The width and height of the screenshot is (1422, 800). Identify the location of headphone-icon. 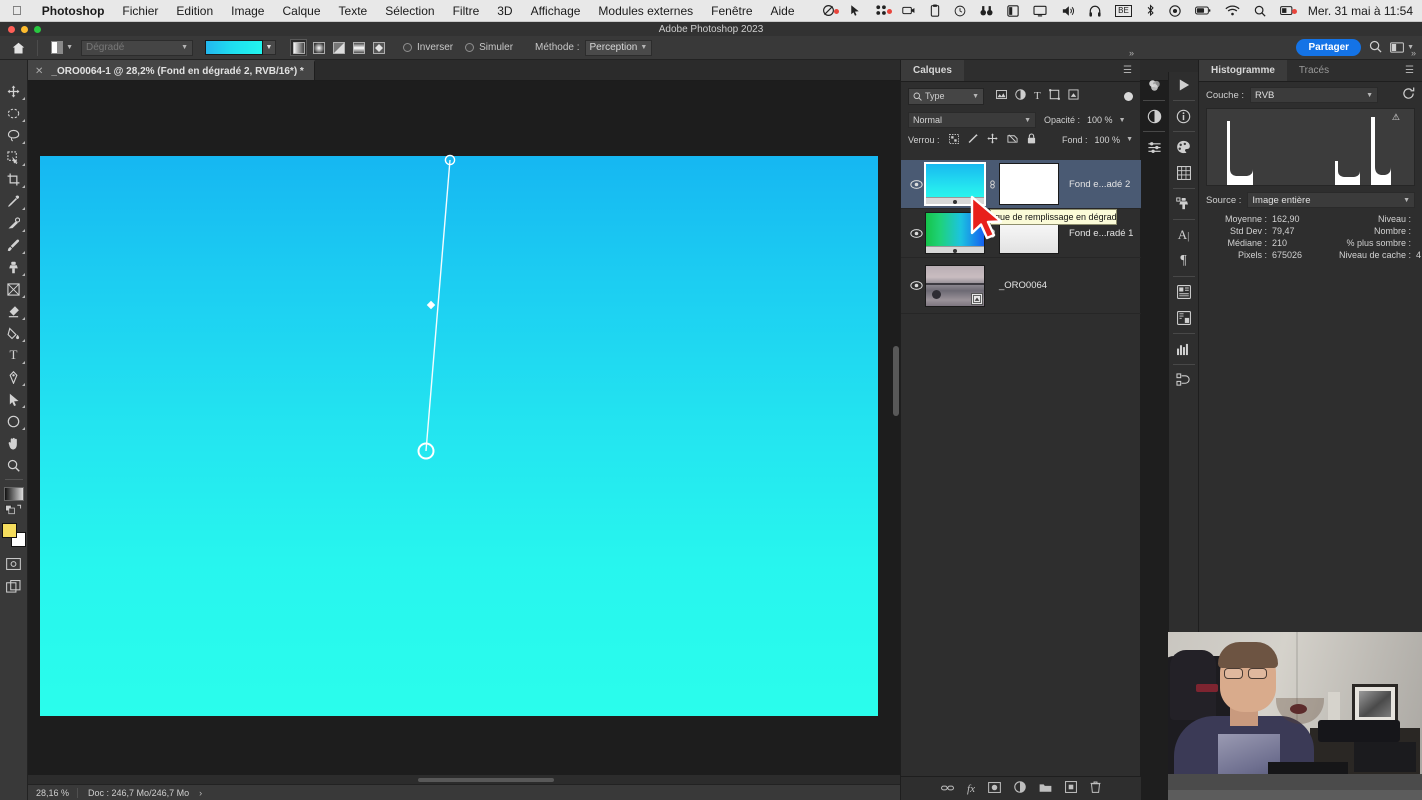
(1095, 11).